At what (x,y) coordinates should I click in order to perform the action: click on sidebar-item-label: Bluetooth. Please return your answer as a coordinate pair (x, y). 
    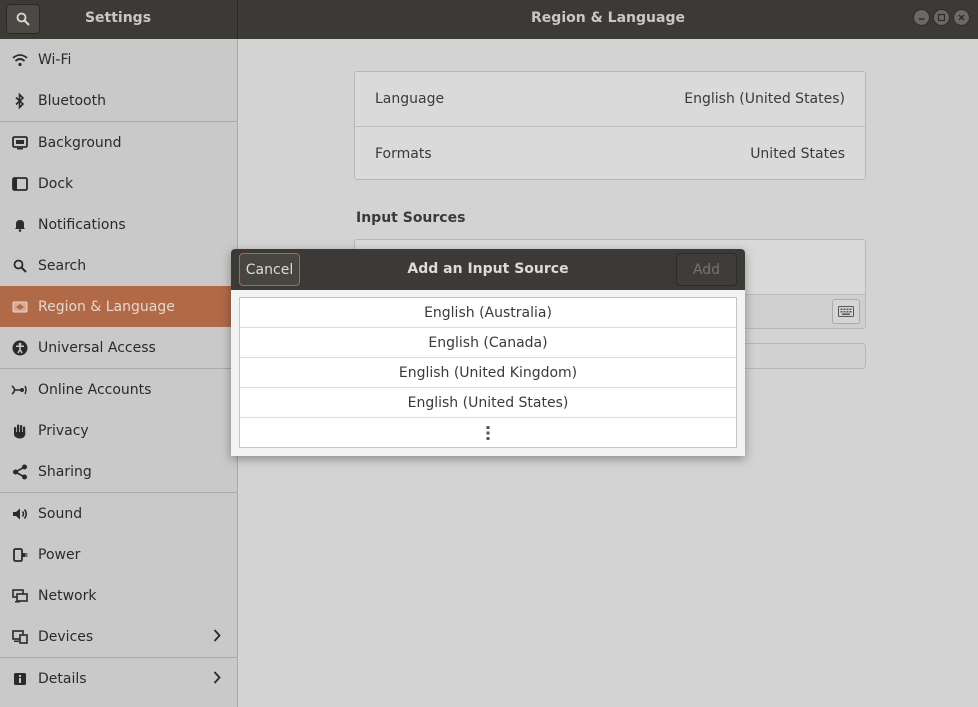
    Looking at the image, I should click on (72, 100).